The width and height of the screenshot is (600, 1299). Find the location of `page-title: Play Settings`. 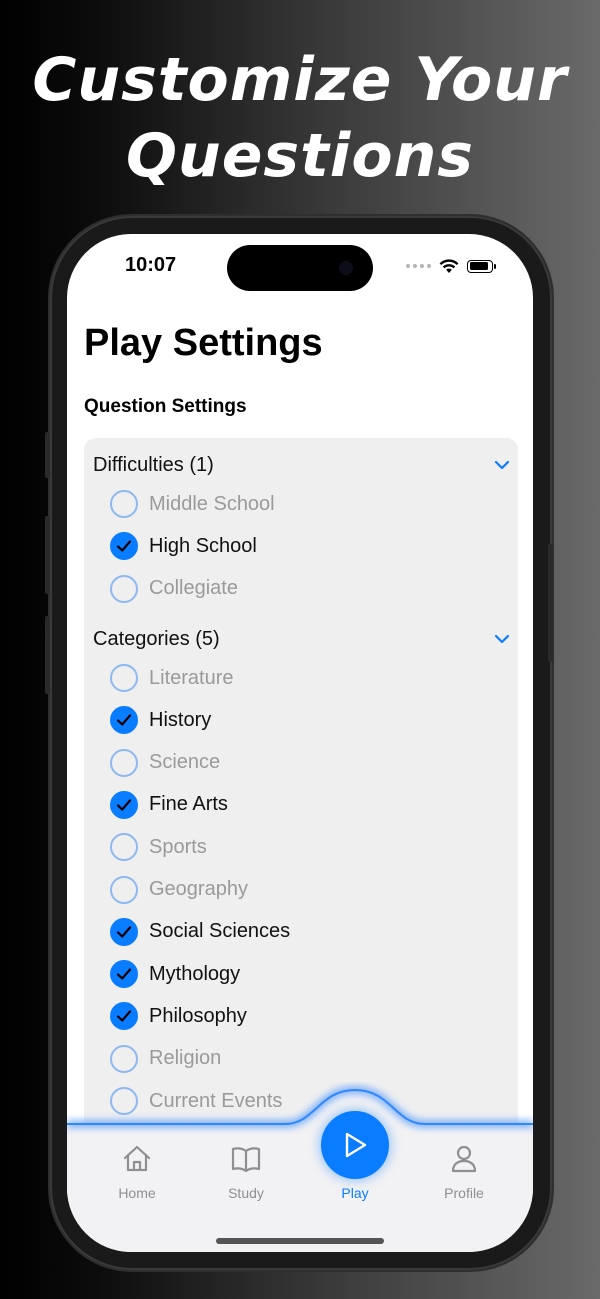

page-title: Play Settings is located at coordinates (203, 343).